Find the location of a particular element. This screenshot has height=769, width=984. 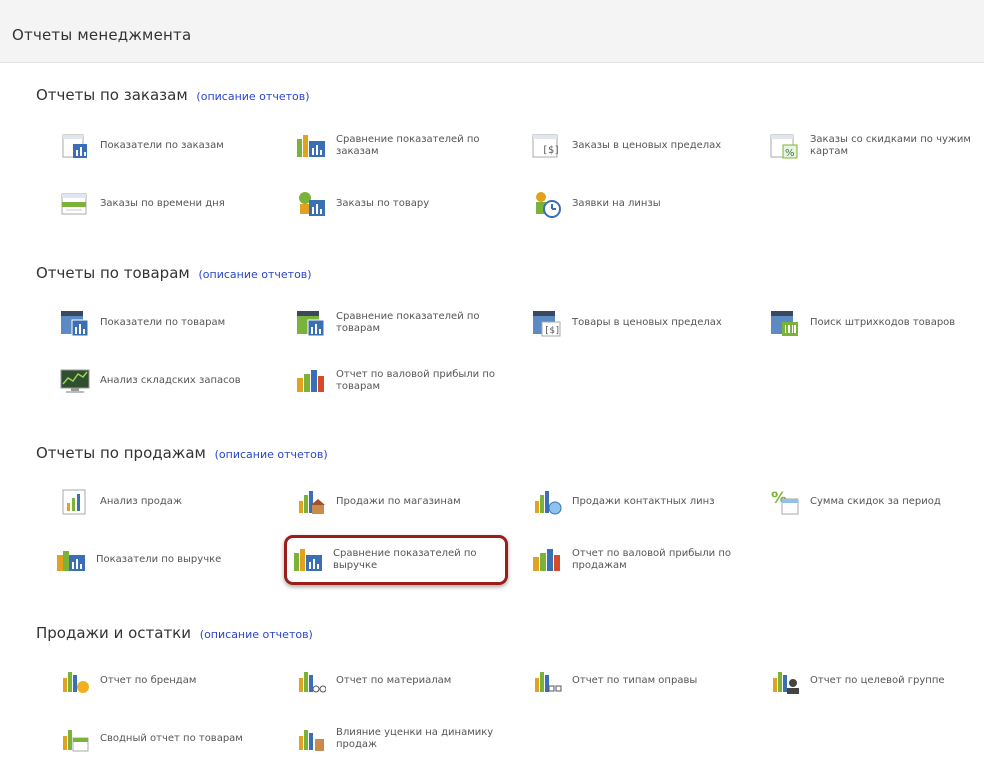

barcode-icon is located at coordinates (785, 323).